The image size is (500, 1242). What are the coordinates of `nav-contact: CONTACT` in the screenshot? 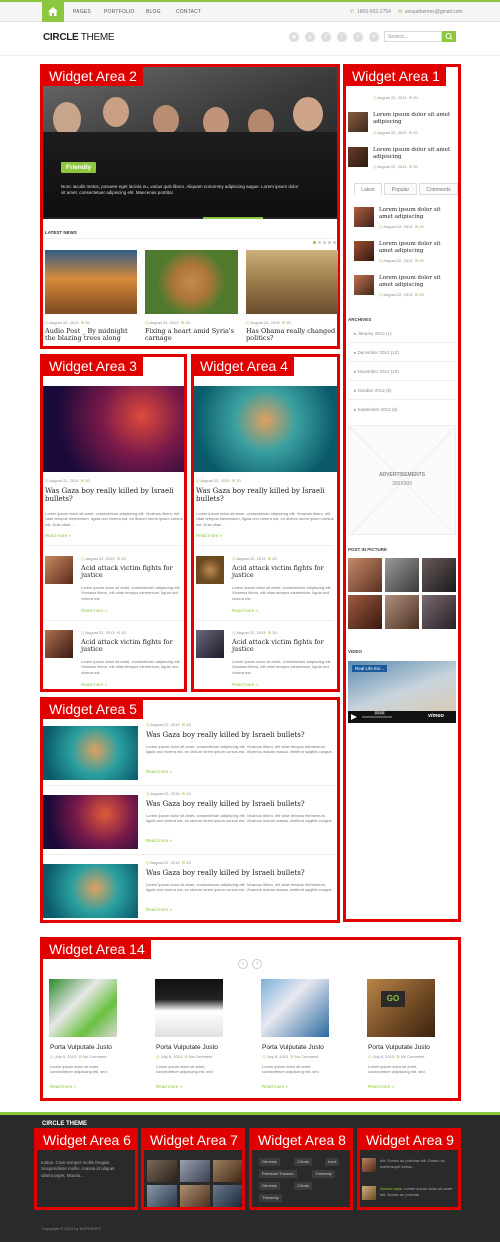 It's located at (188, 12).